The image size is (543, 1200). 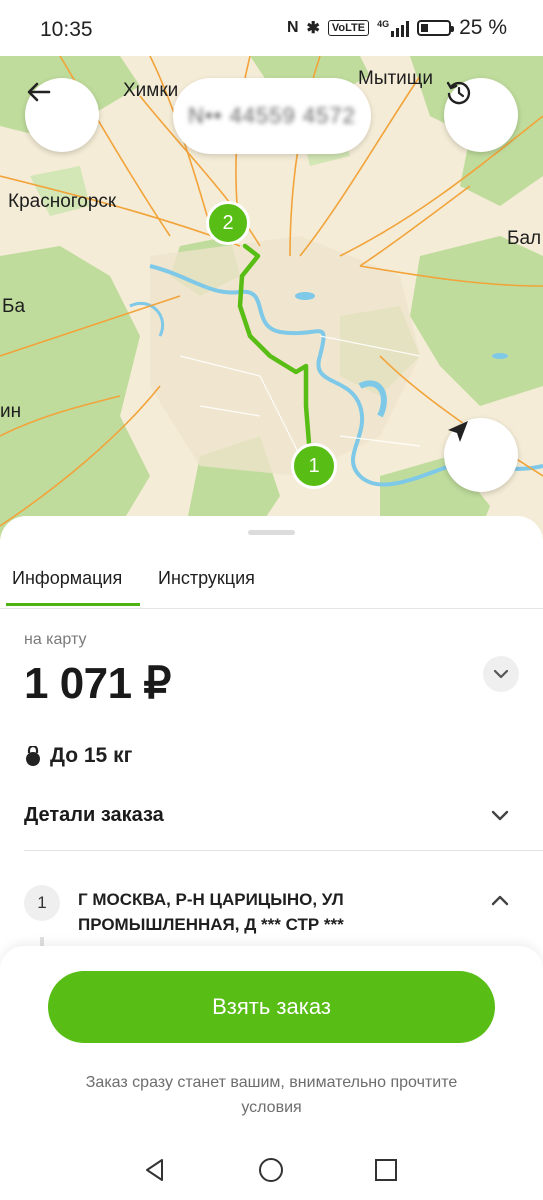 What do you see at coordinates (436, 28) in the screenshot?
I see `battery-icon` at bounding box center [436, 28].